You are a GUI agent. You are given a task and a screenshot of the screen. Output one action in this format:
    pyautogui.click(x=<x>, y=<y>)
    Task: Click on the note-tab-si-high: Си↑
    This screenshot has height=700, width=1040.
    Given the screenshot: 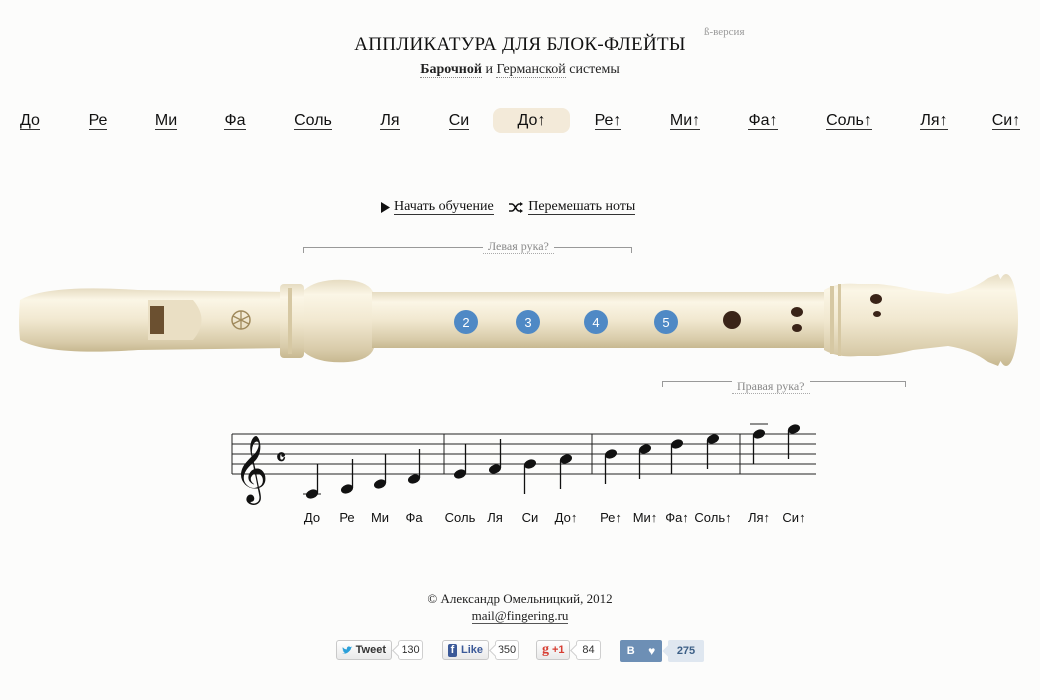 What is the action you would take?
    pyautogui.click(x=1006, y=120)
    